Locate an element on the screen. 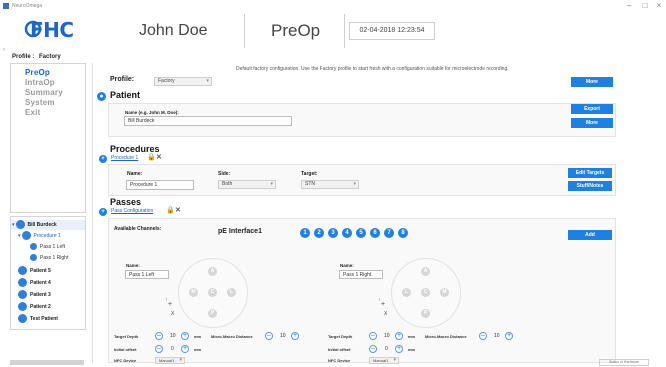  tree-item-patient: ▾ Bill Burdeck is located at coordinates (34, 225).